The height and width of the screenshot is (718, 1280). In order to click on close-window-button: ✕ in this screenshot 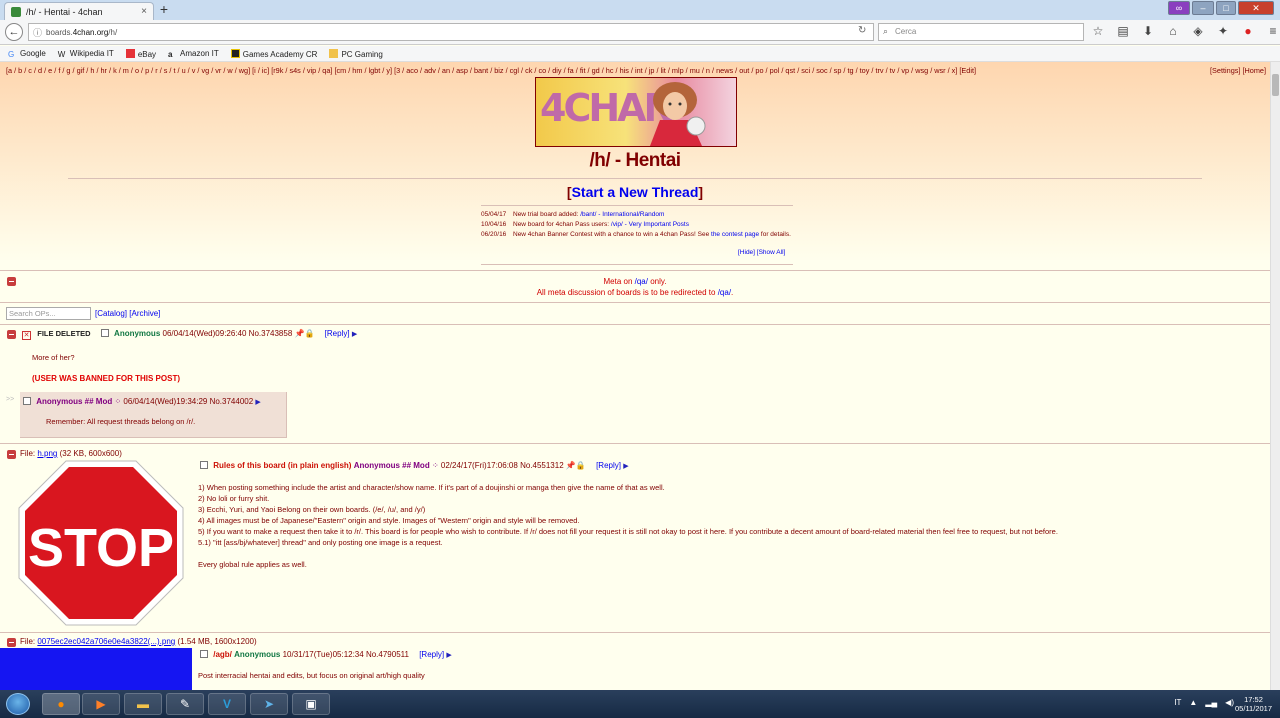, I will do `click(1256, 8)`.